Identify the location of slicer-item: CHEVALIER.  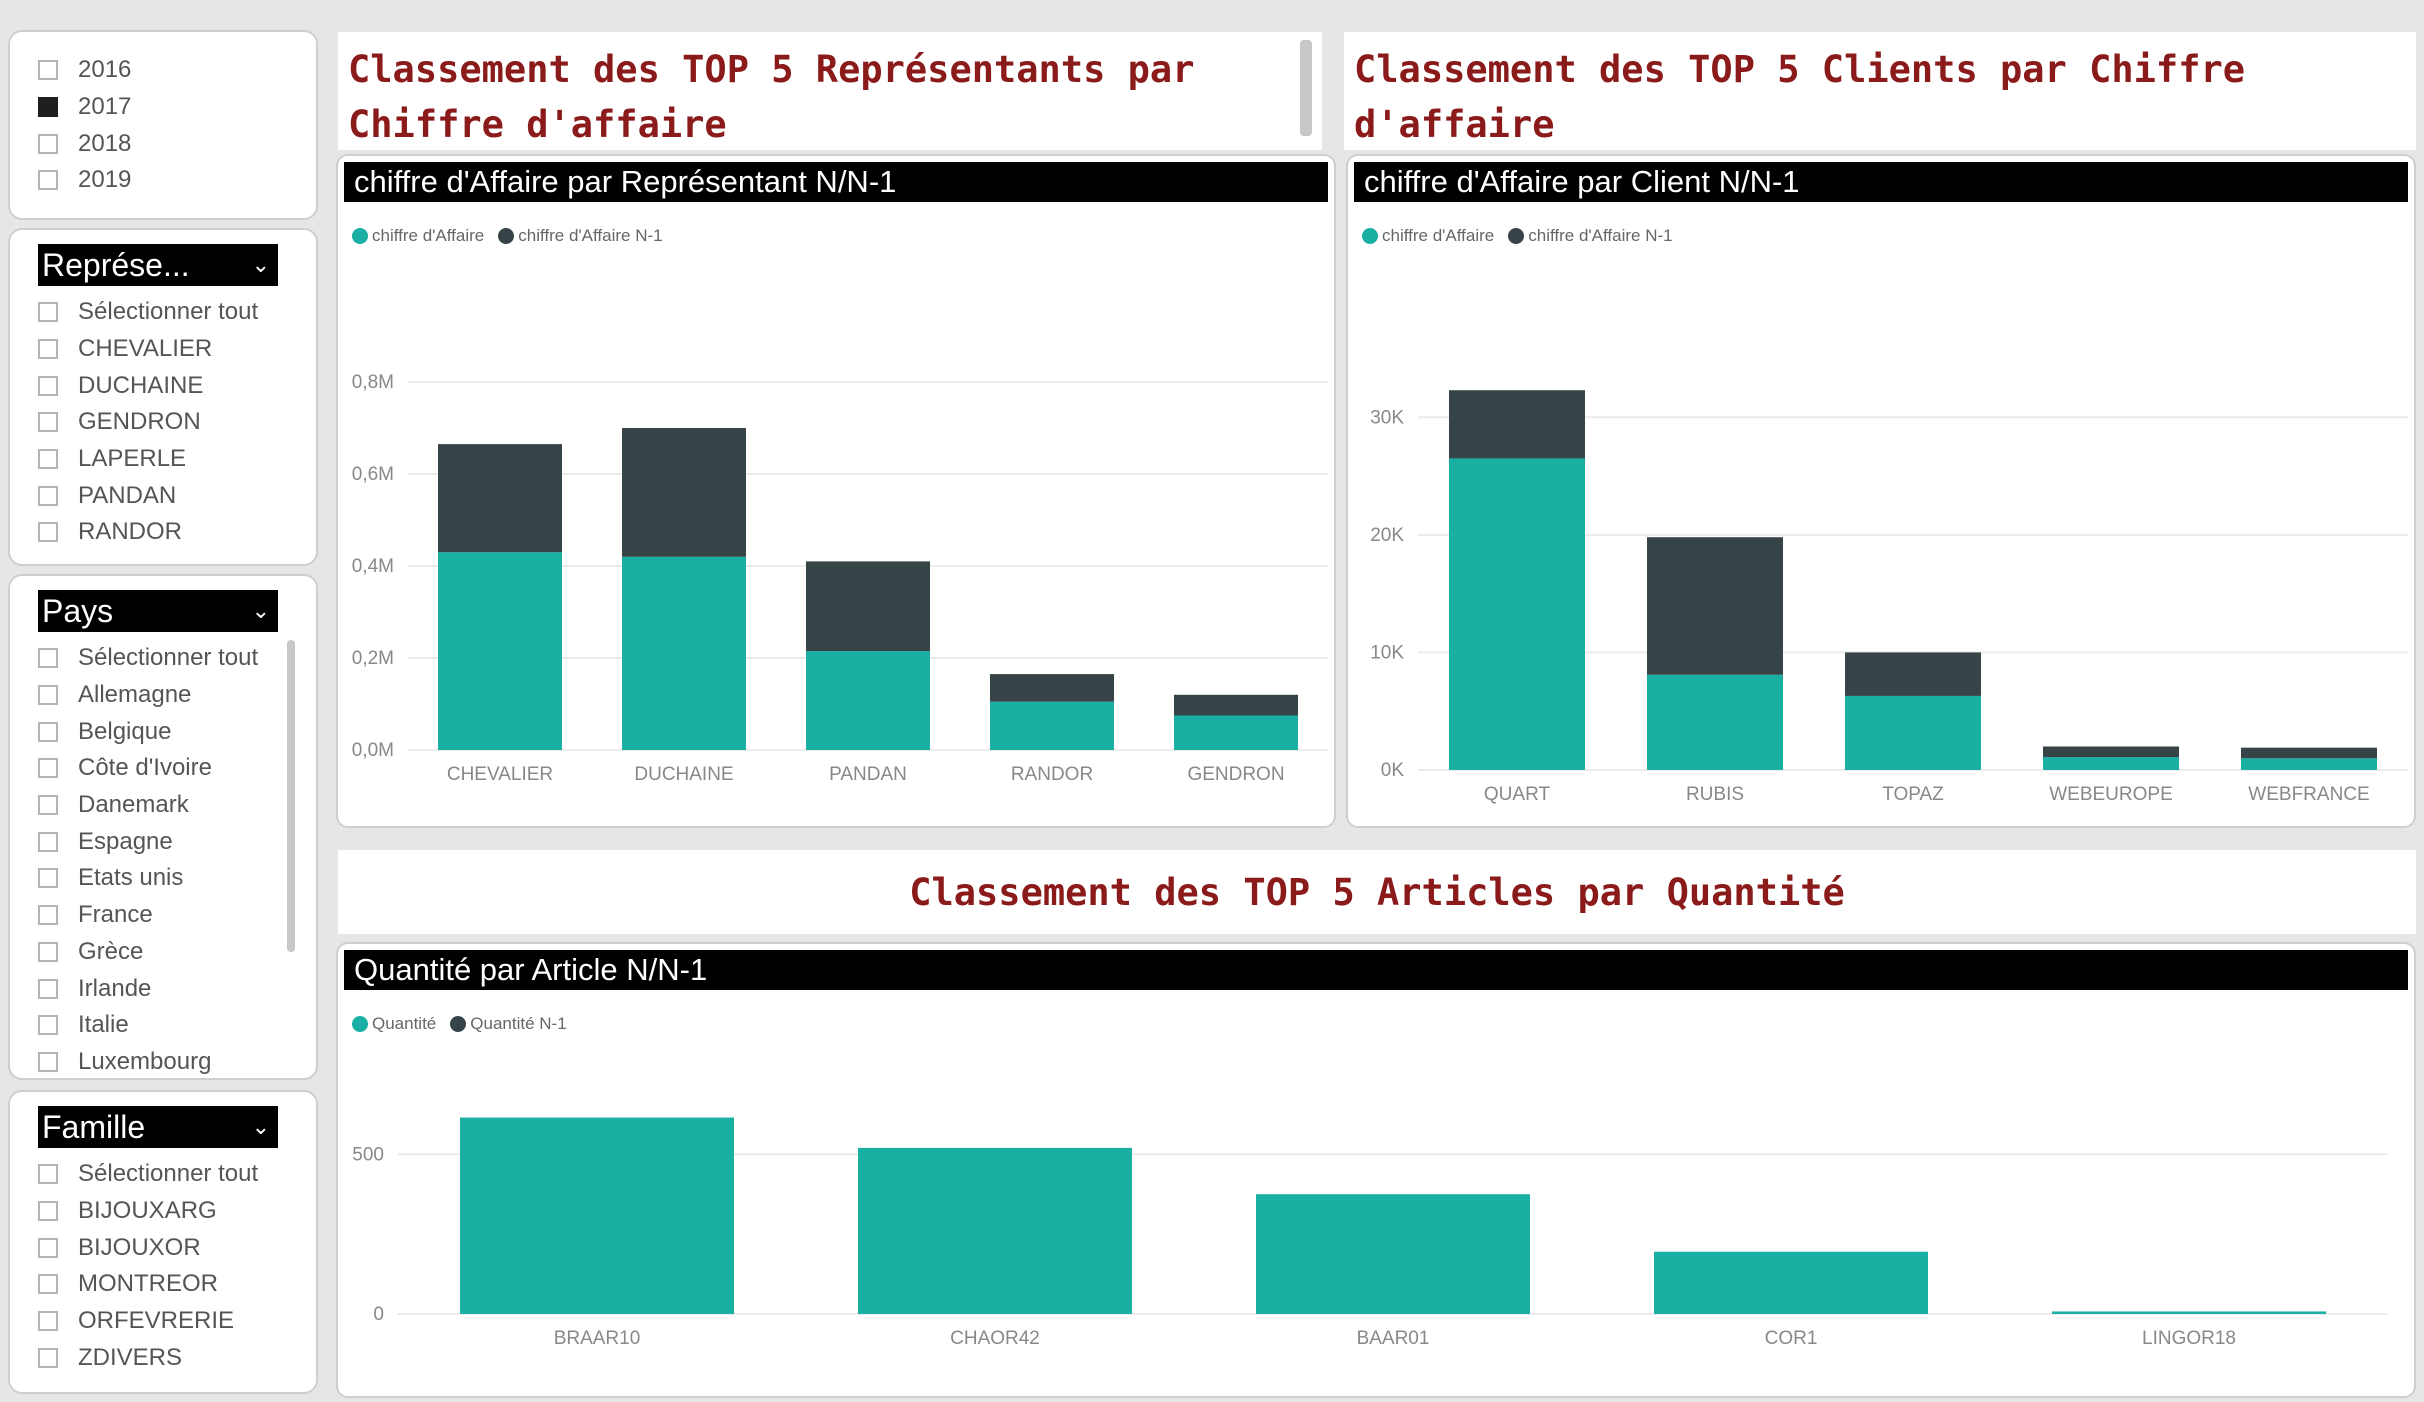
(170, 349).